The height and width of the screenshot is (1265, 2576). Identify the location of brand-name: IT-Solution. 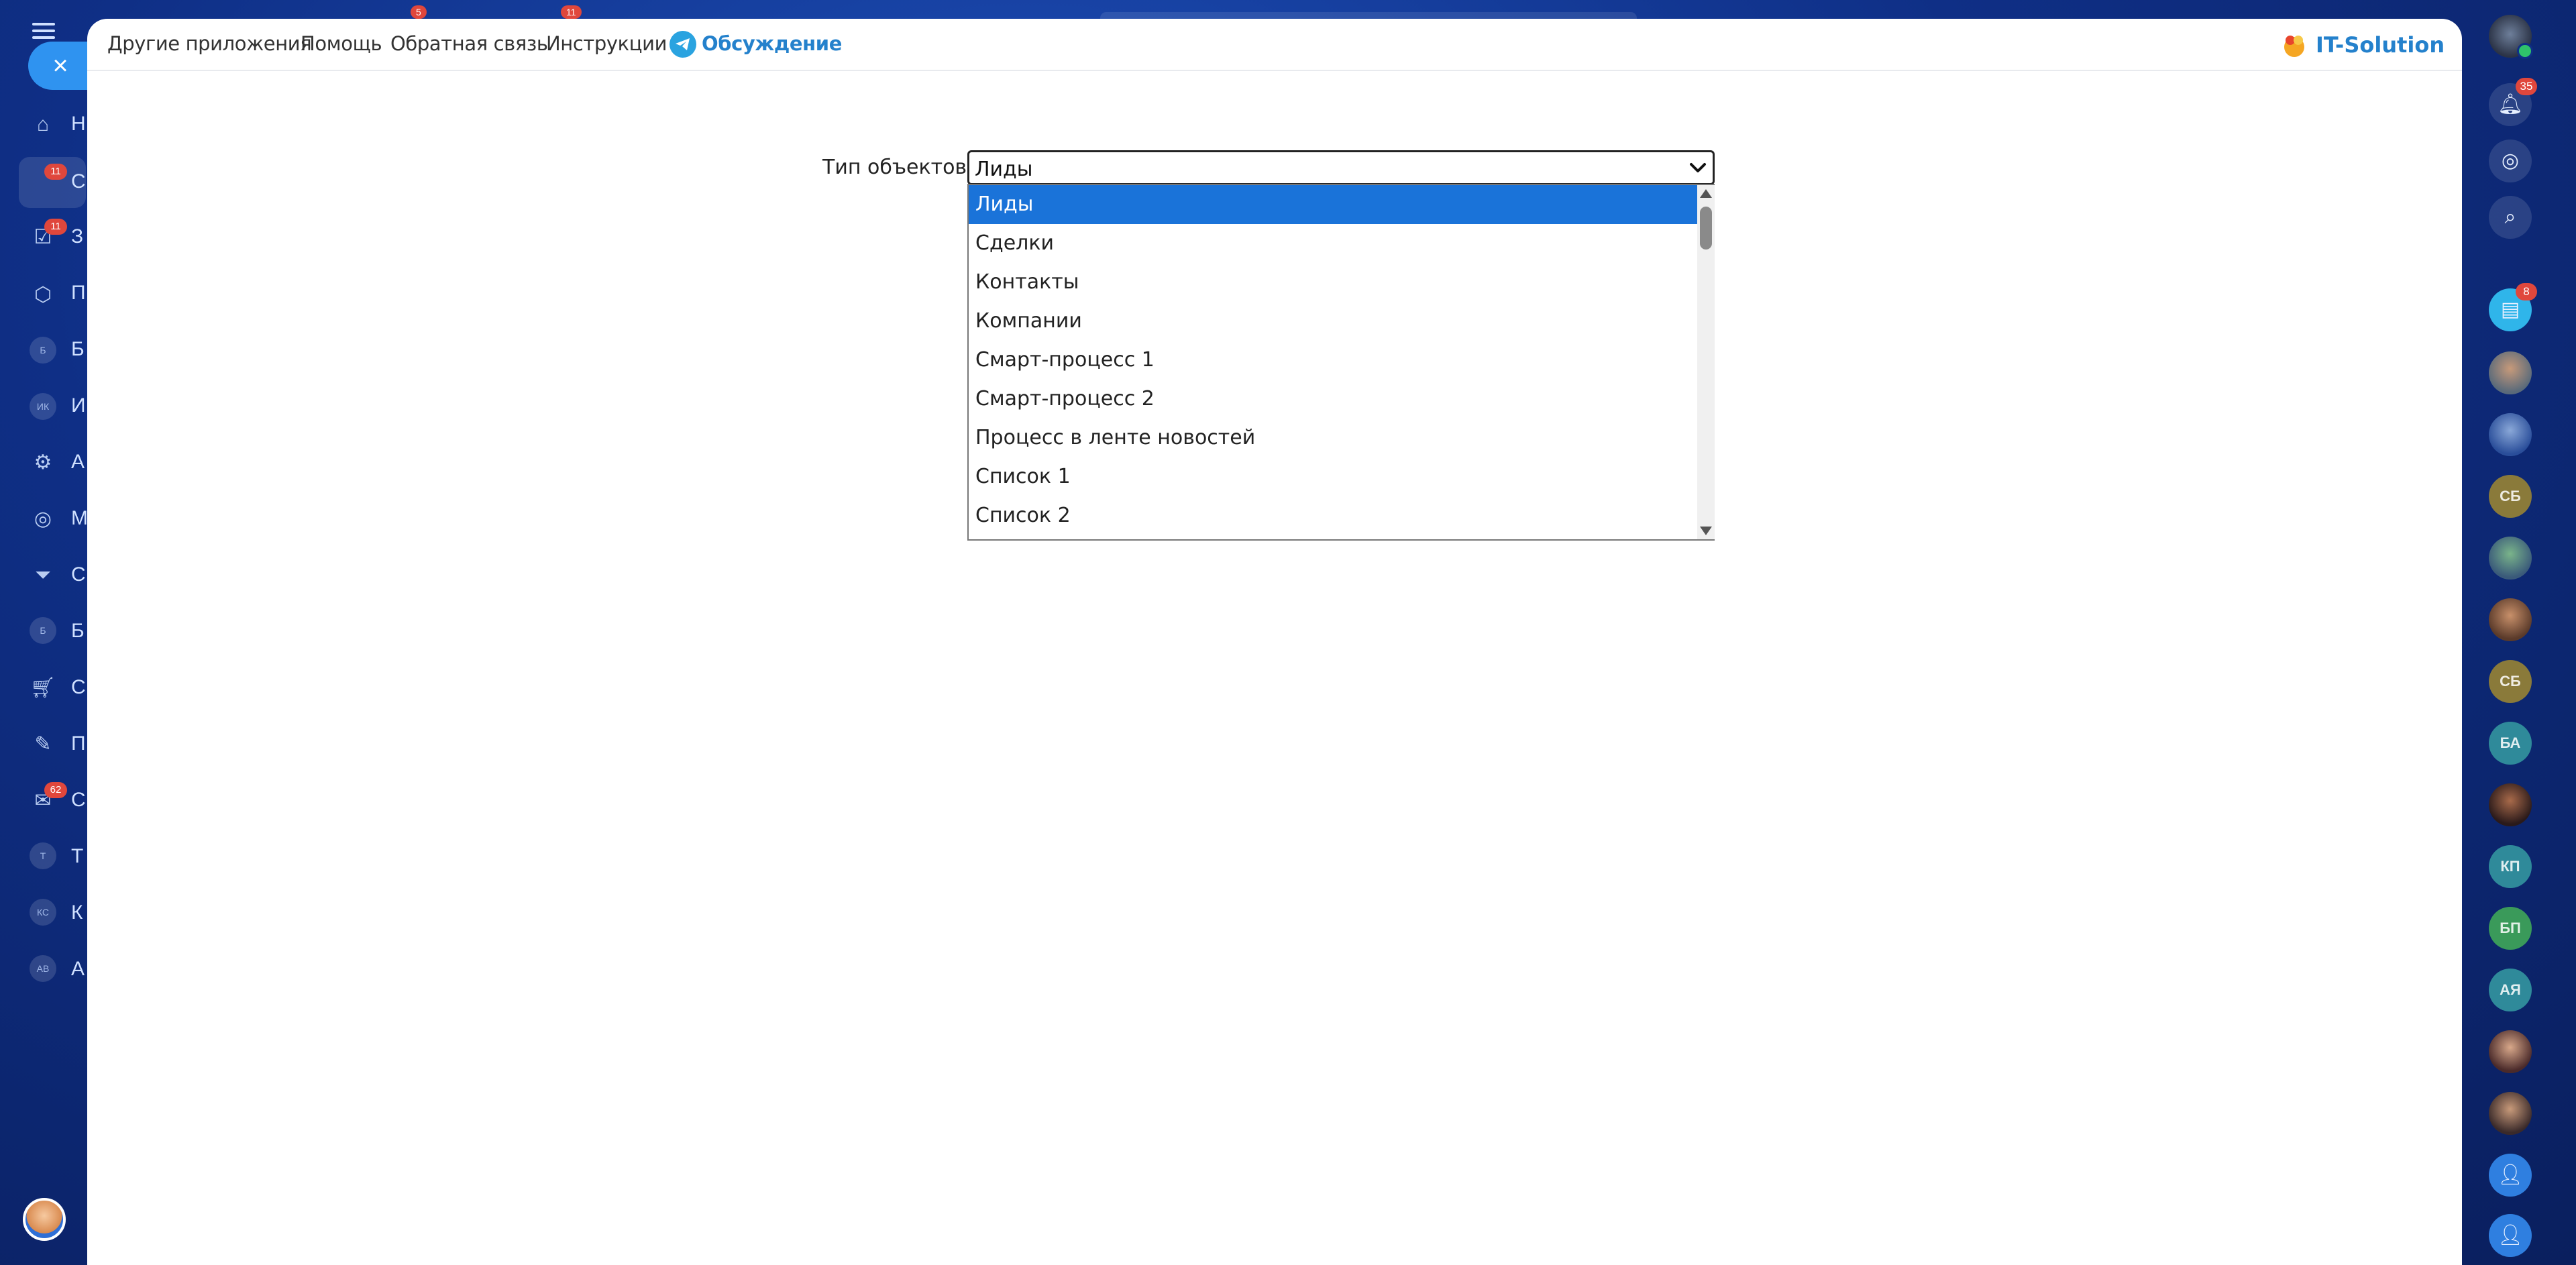
(2380, 45).